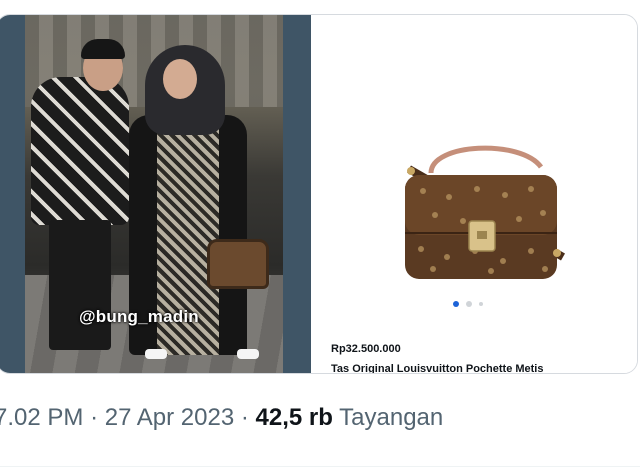  I want to click on views-count: 42,5 rb, so click(294, 417).